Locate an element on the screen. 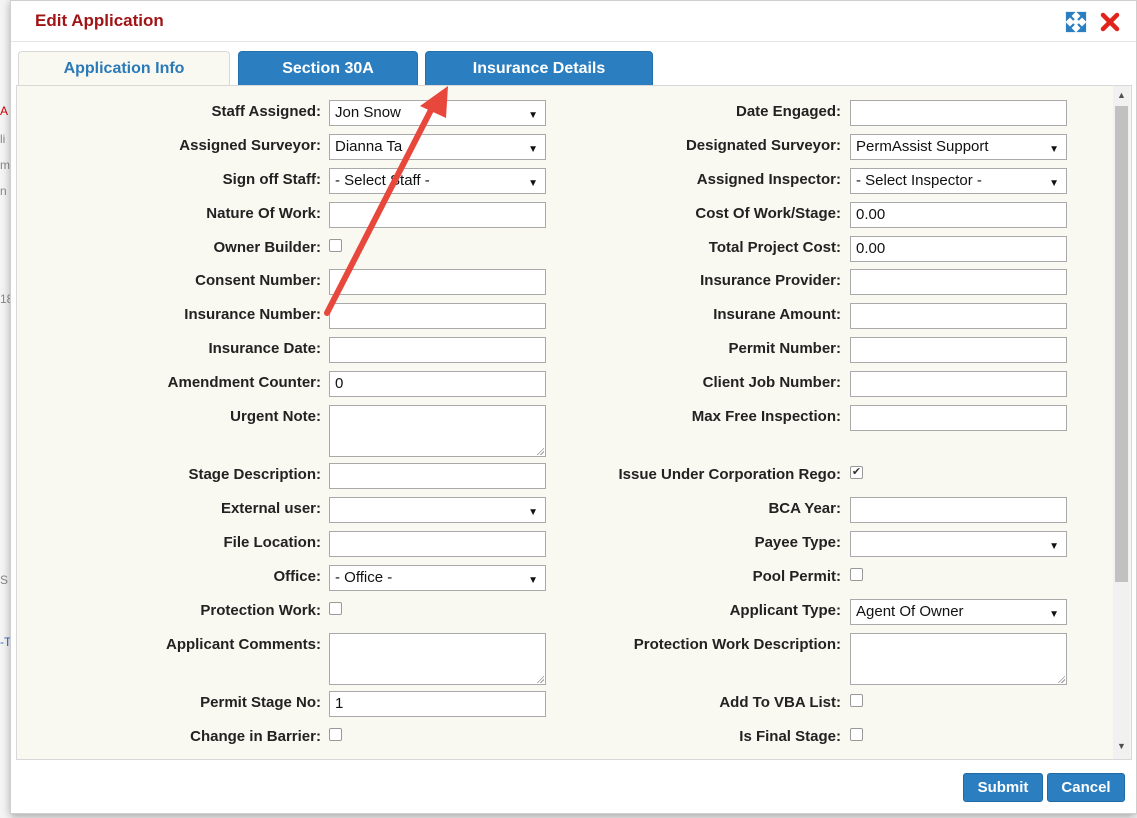 Image resolution: width=1137 pixels, height=818 pixels. issue-under-corporation-rego-checkbox: ✔ is located at coordinates (856, 472).